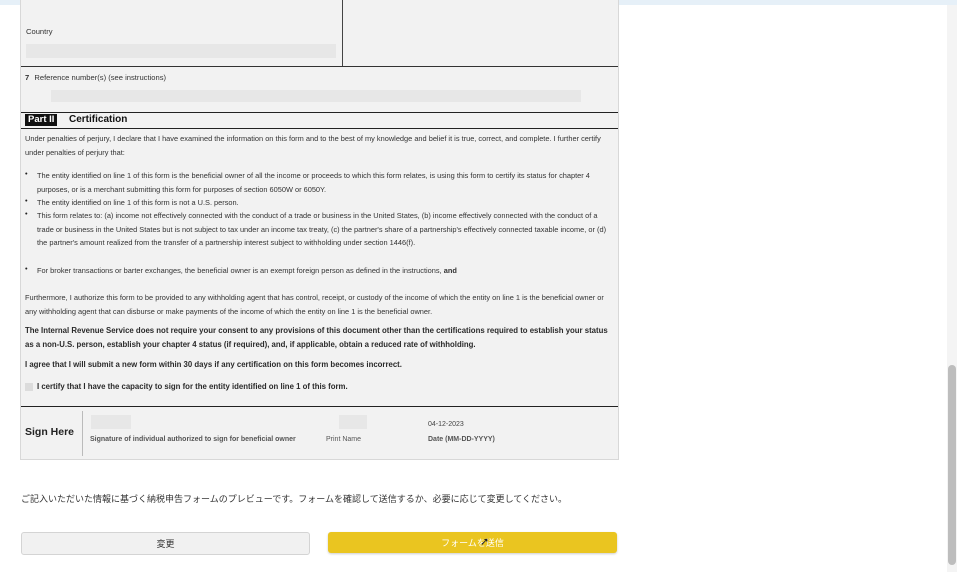 The image size is (957, 572). I want to click on column-divider, so click(342, 33).